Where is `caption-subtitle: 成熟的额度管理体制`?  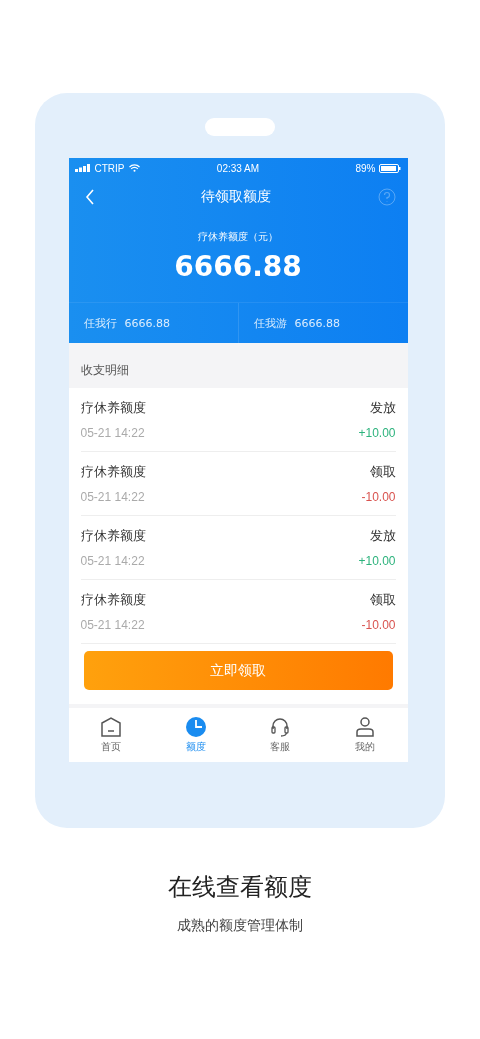
caption-subtitle: 成熟的额度管理体制 is located at coordinates (240, 926).